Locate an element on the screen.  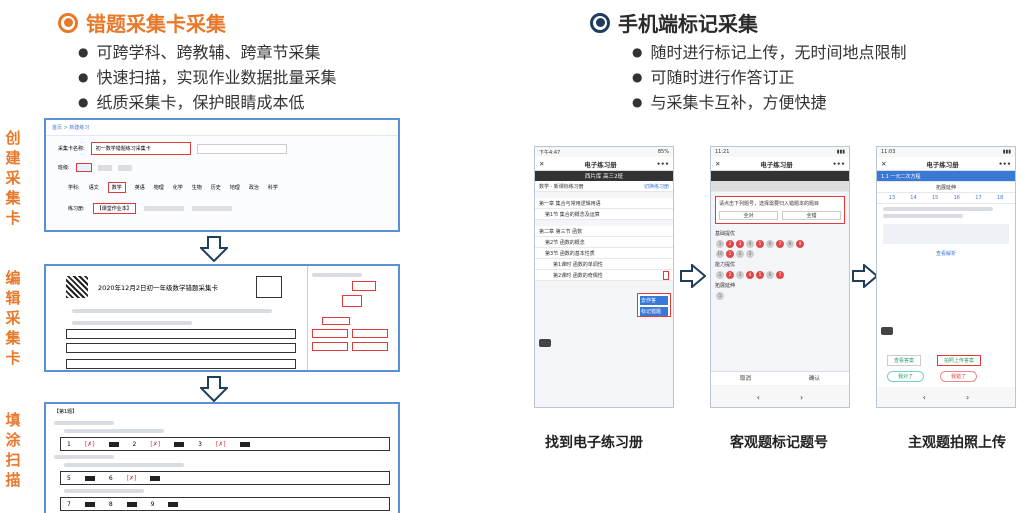
upload-photo-button: 拍照上传答案 is located at coordinates (959, 360).